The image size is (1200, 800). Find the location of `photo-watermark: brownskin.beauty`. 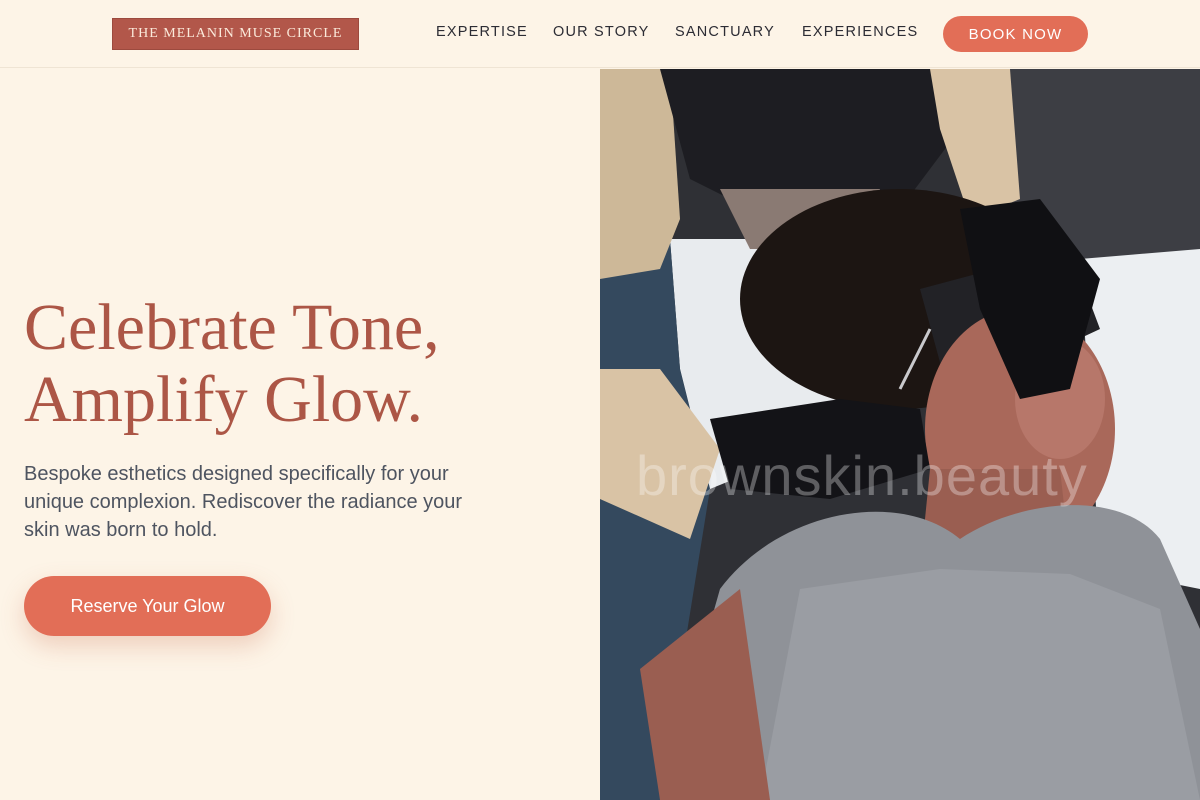

photo-watermark: brownskin.beauty is located at coordinates (862, 475).